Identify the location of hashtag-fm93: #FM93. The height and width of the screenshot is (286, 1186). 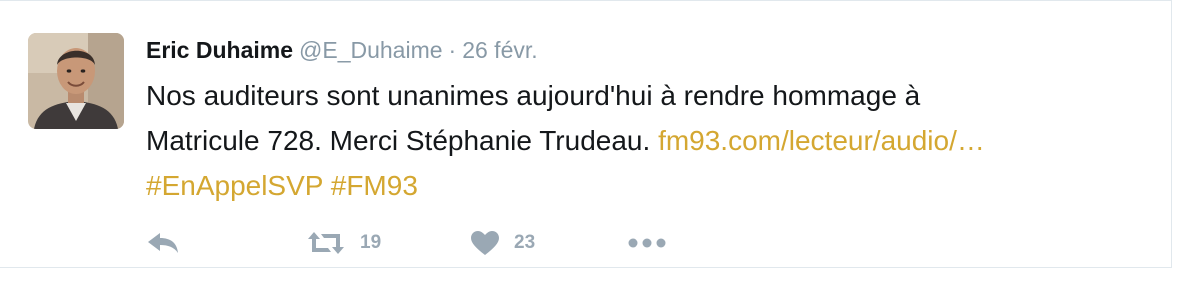
(374, 185).